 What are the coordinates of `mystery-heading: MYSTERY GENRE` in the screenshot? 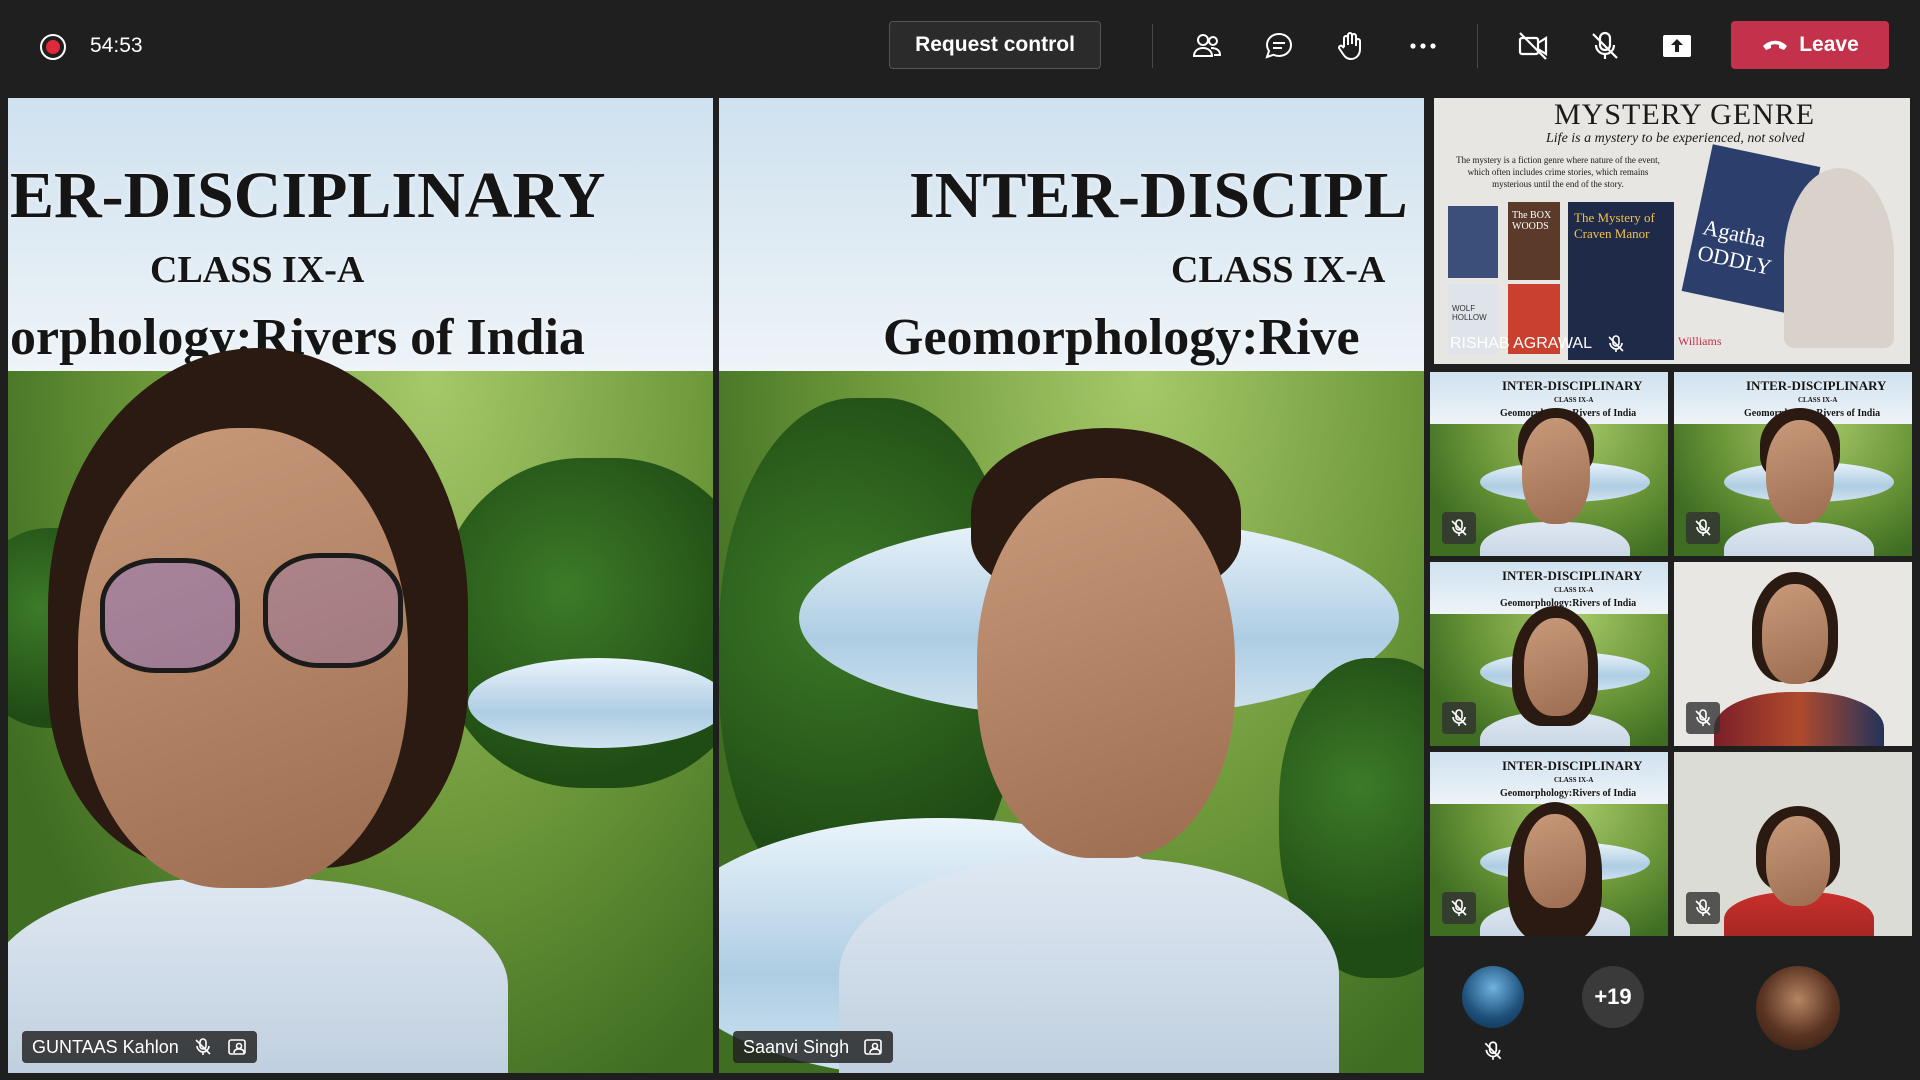 It's located at (1685, 114).